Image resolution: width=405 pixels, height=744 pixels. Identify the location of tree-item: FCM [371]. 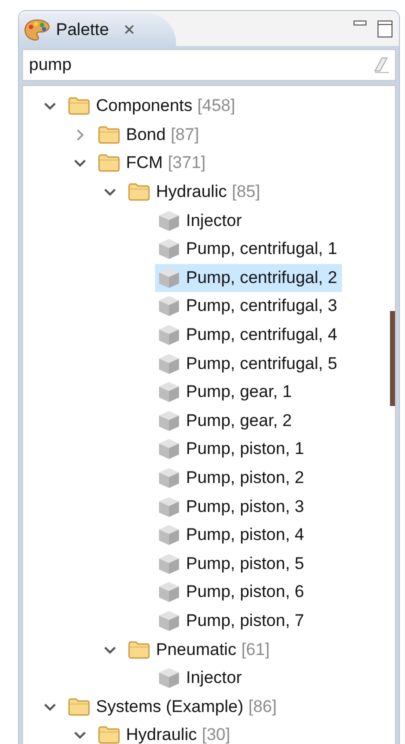
(153, 163).